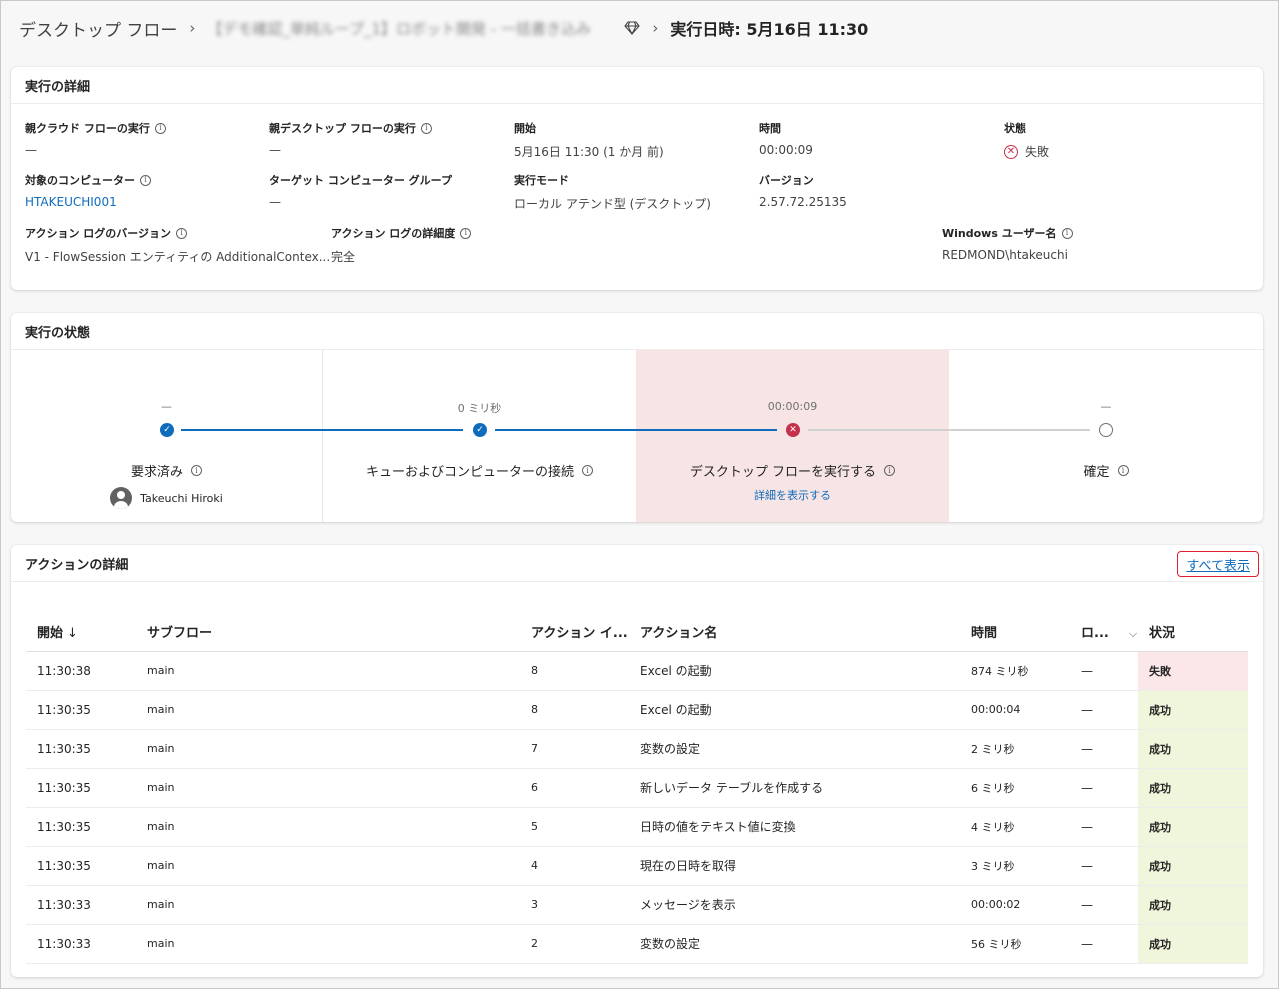 Image resolution: width=1279 pixels, height=989 pixels. I want to click on table-header-row: 開始 ↓ サブフロー アクション イ... アクション名 時間 ロ... ⌵ 状況, so click(637, 632).